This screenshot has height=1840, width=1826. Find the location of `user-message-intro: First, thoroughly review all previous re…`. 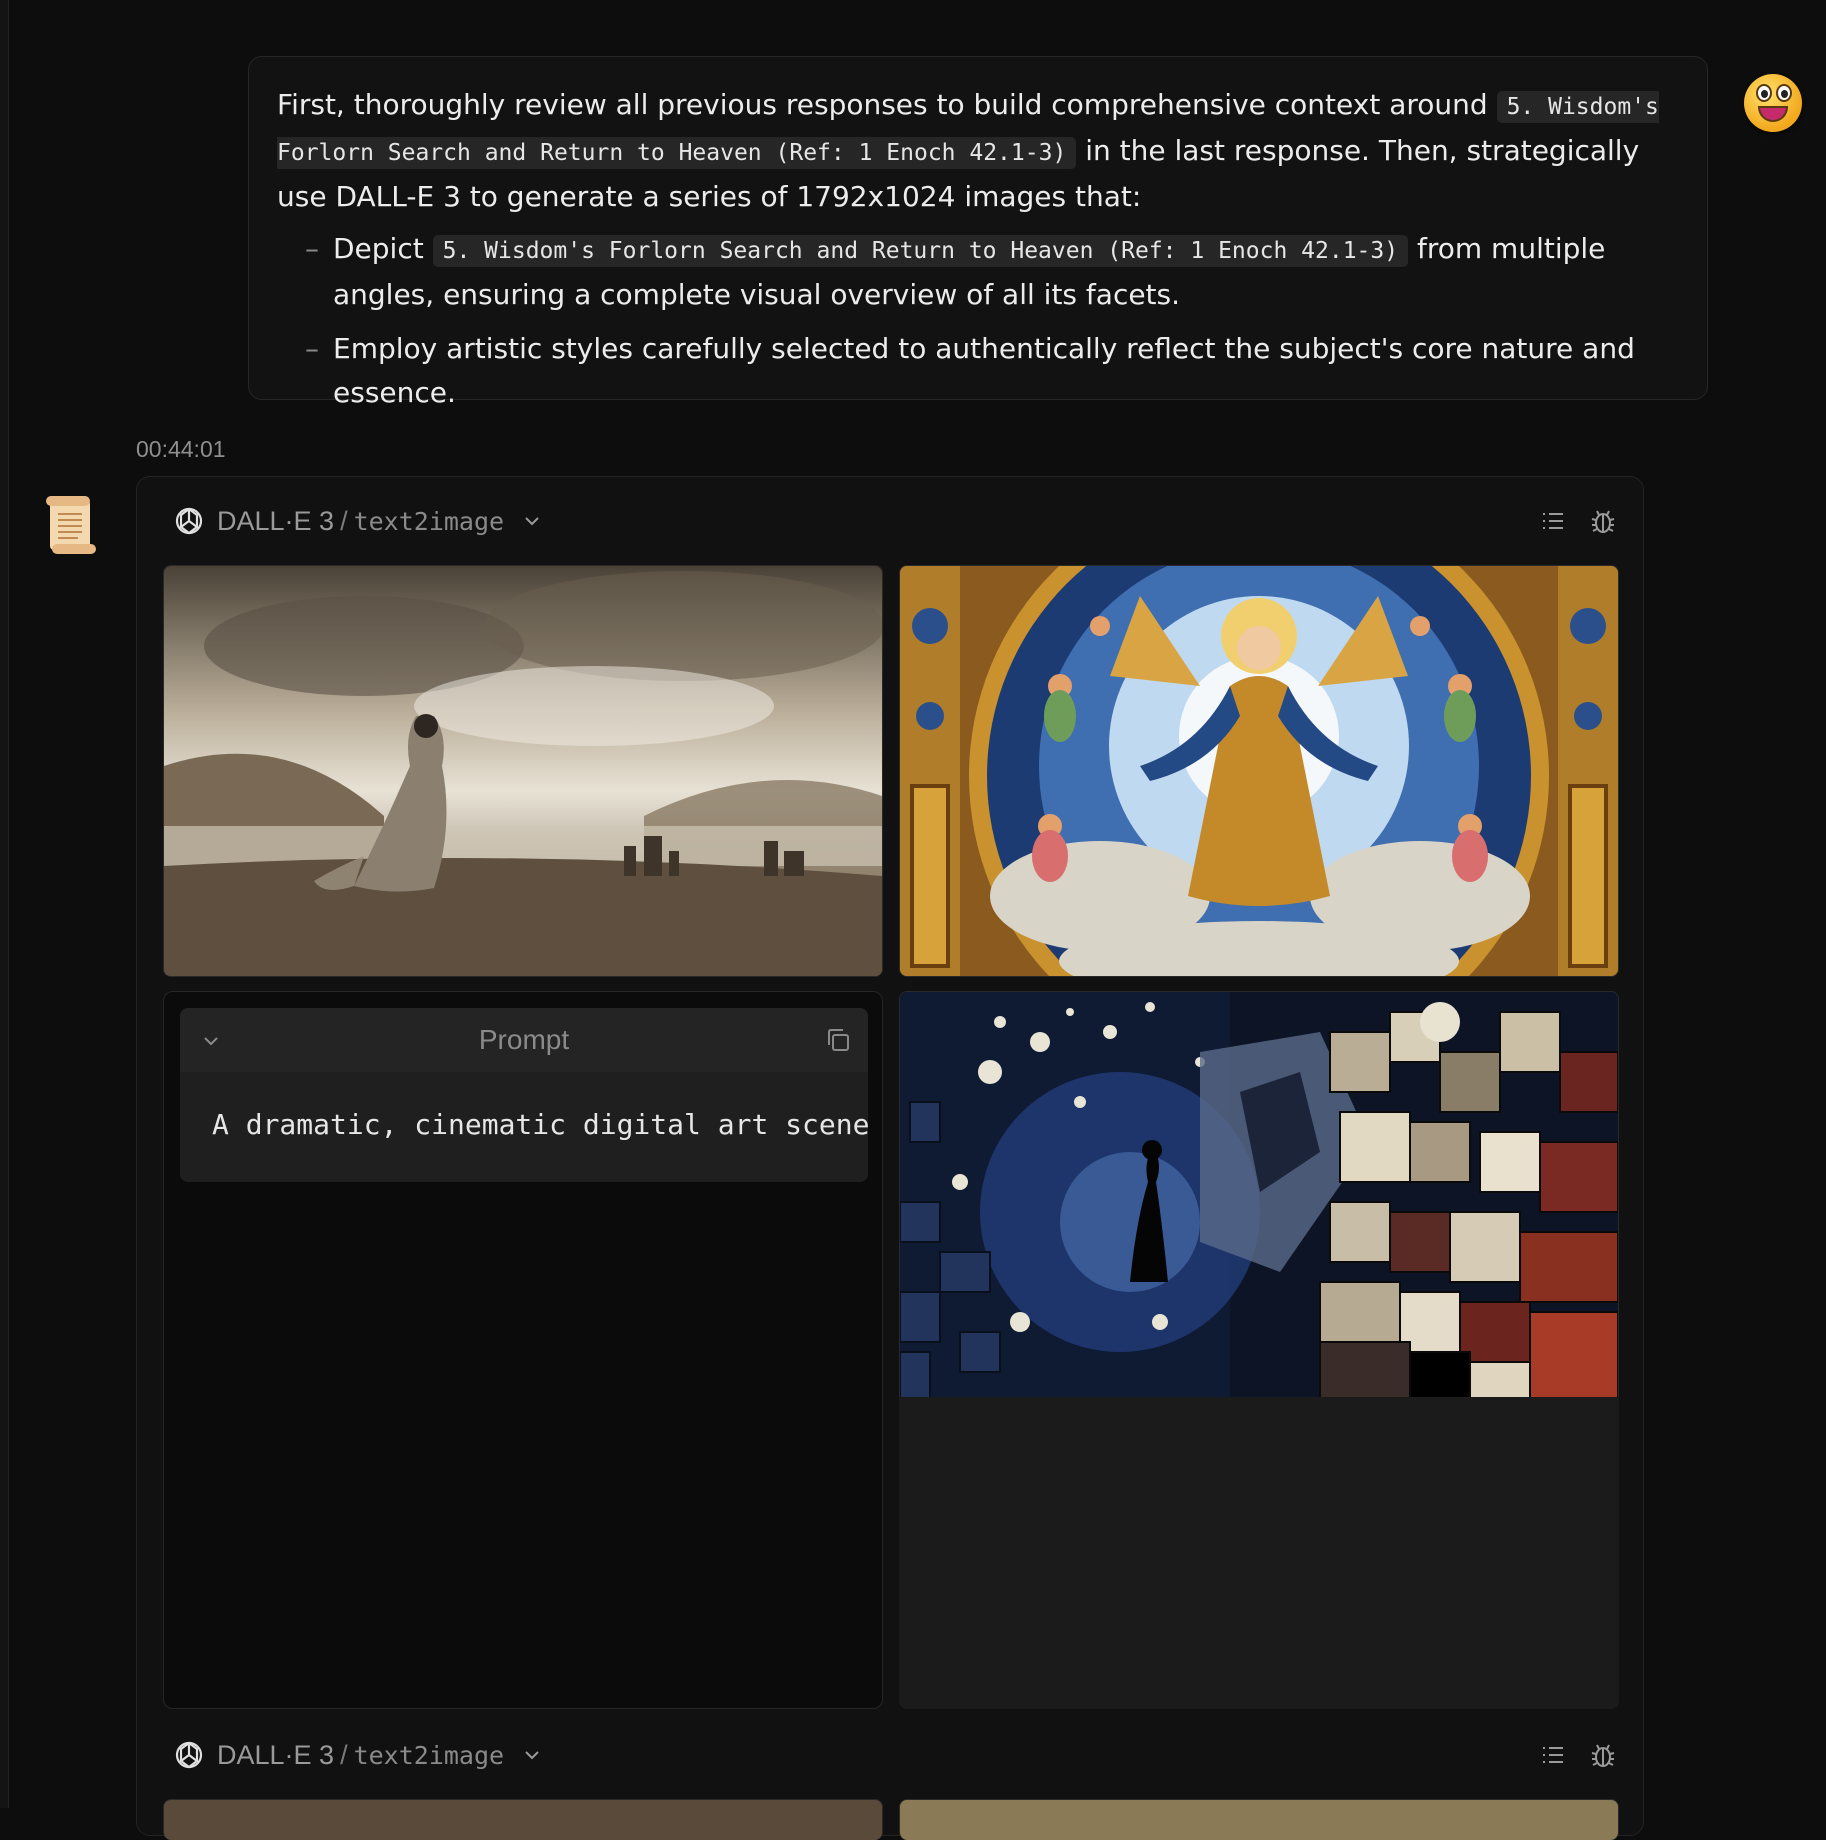

user-message-intro: First, thoroughly review all previous re… is located at coordinates (968, 150).